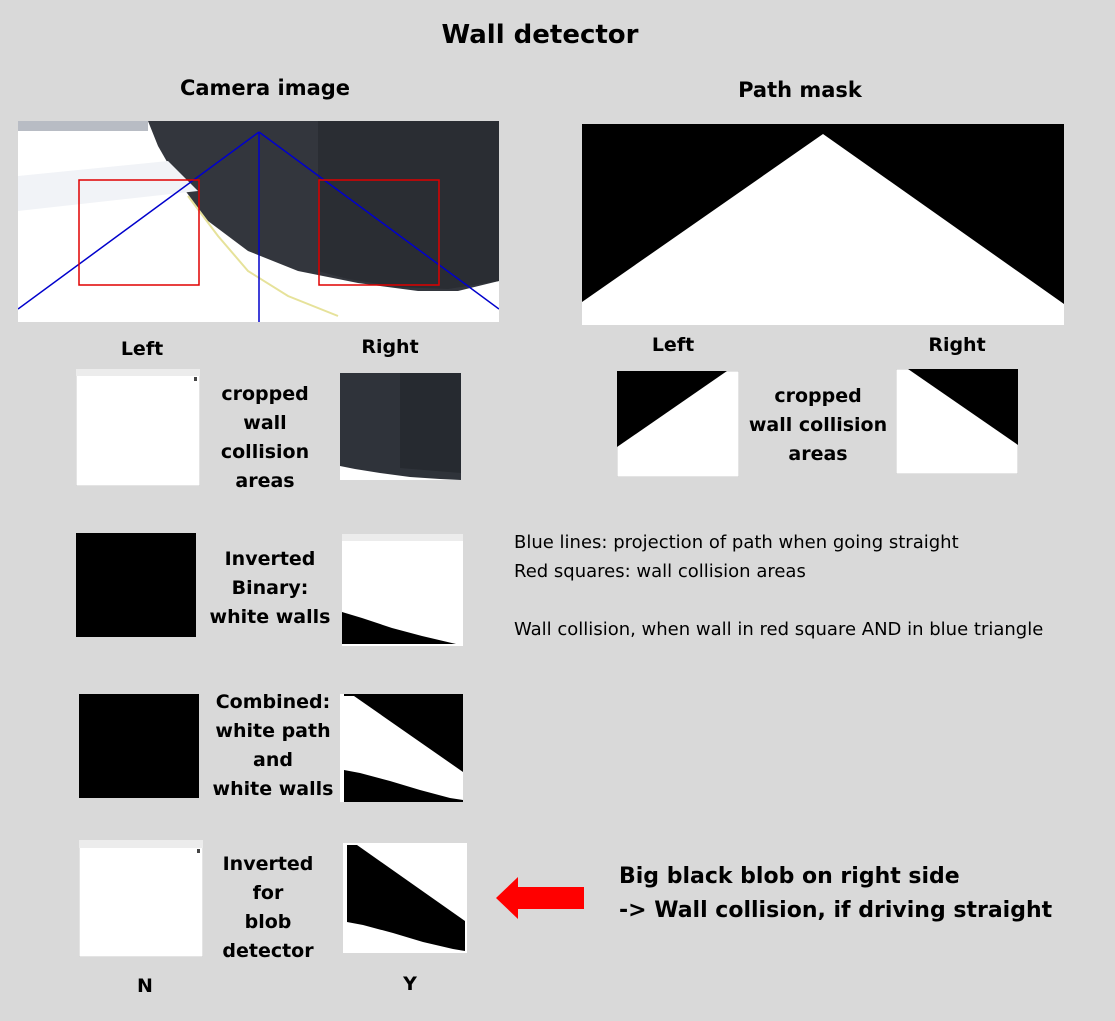 The width and height of the screenshot is (1115, 1021). What do you see at coordinates (540, 35) in the screenshot?
I see `page-title: Wall detector` at bounding box center [540, 35].